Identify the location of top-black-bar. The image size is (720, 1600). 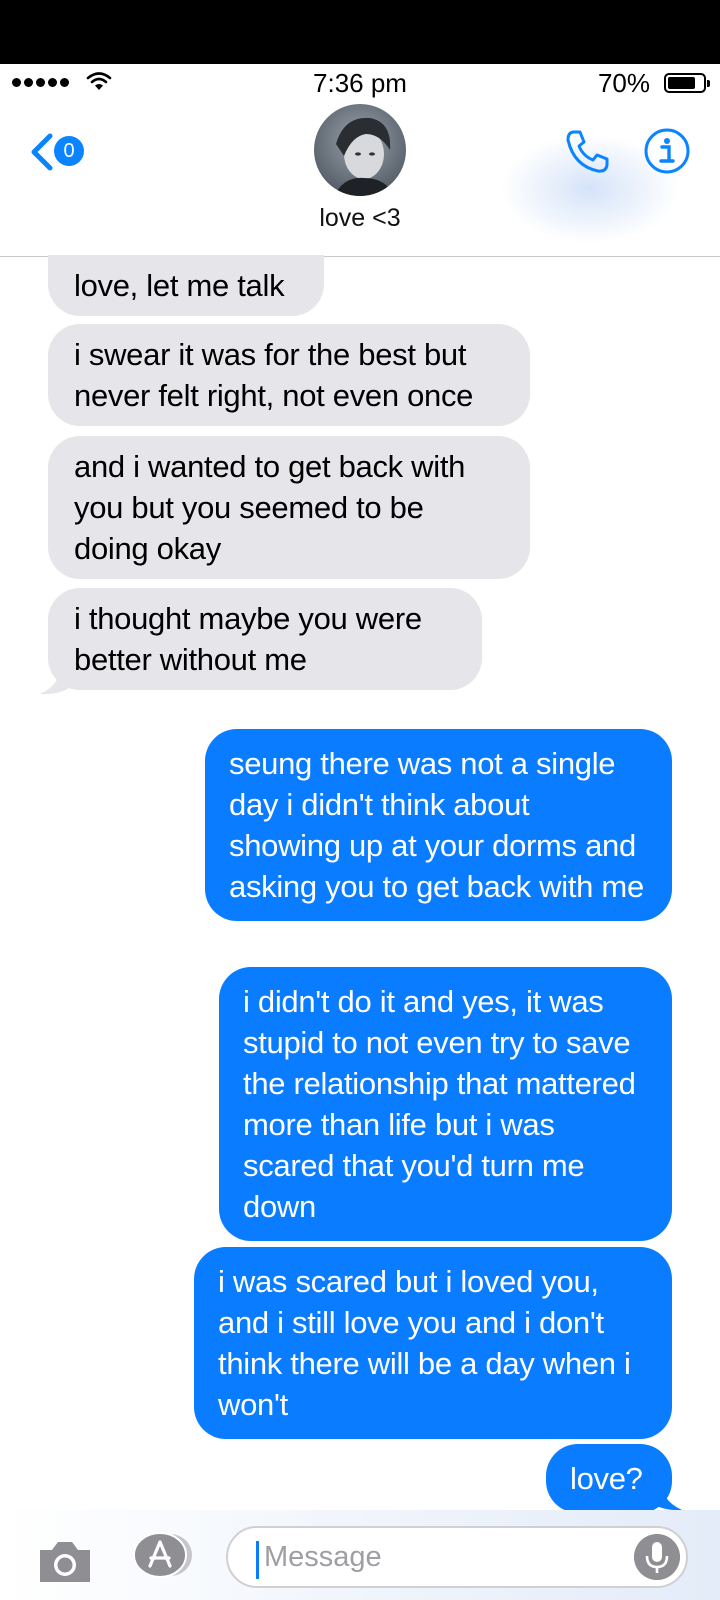
(360, 32).